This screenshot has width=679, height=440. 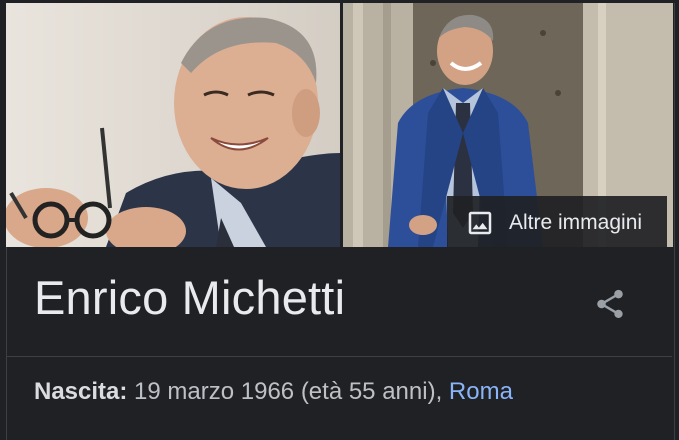 What do you see at coordinates (81, 391) in the screenshot?
I see `fact-birth-label: Nascita:` at bounding box center [81, 391].